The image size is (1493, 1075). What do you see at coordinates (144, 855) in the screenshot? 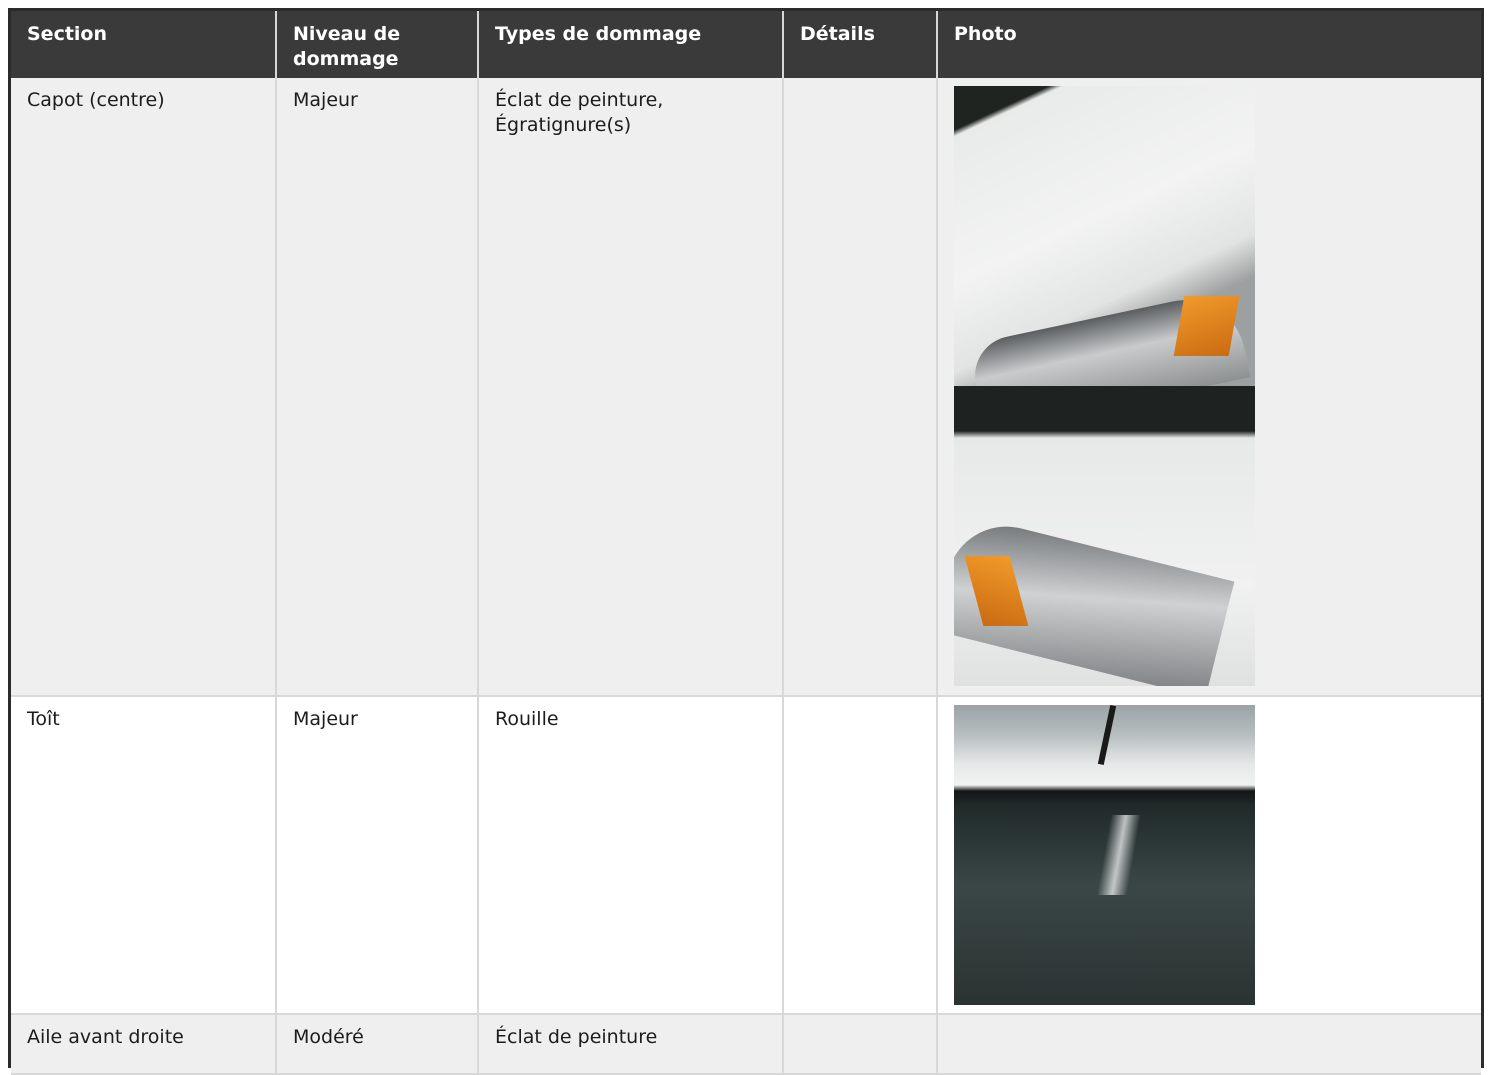
I see `cell-section: Toît` at bounding box center [144, 855].